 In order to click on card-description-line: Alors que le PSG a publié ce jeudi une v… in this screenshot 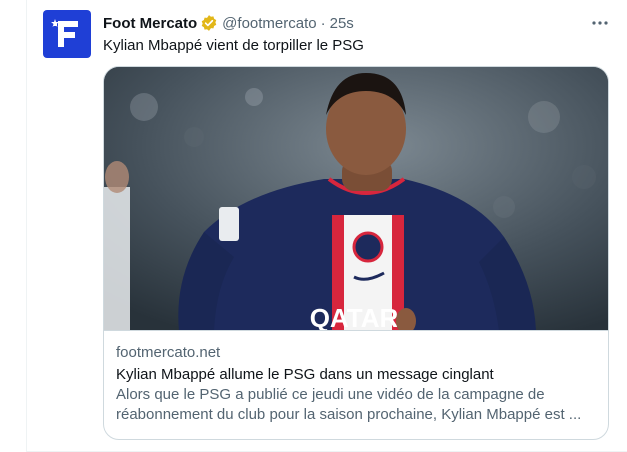, I will do `click(330, 394)`.